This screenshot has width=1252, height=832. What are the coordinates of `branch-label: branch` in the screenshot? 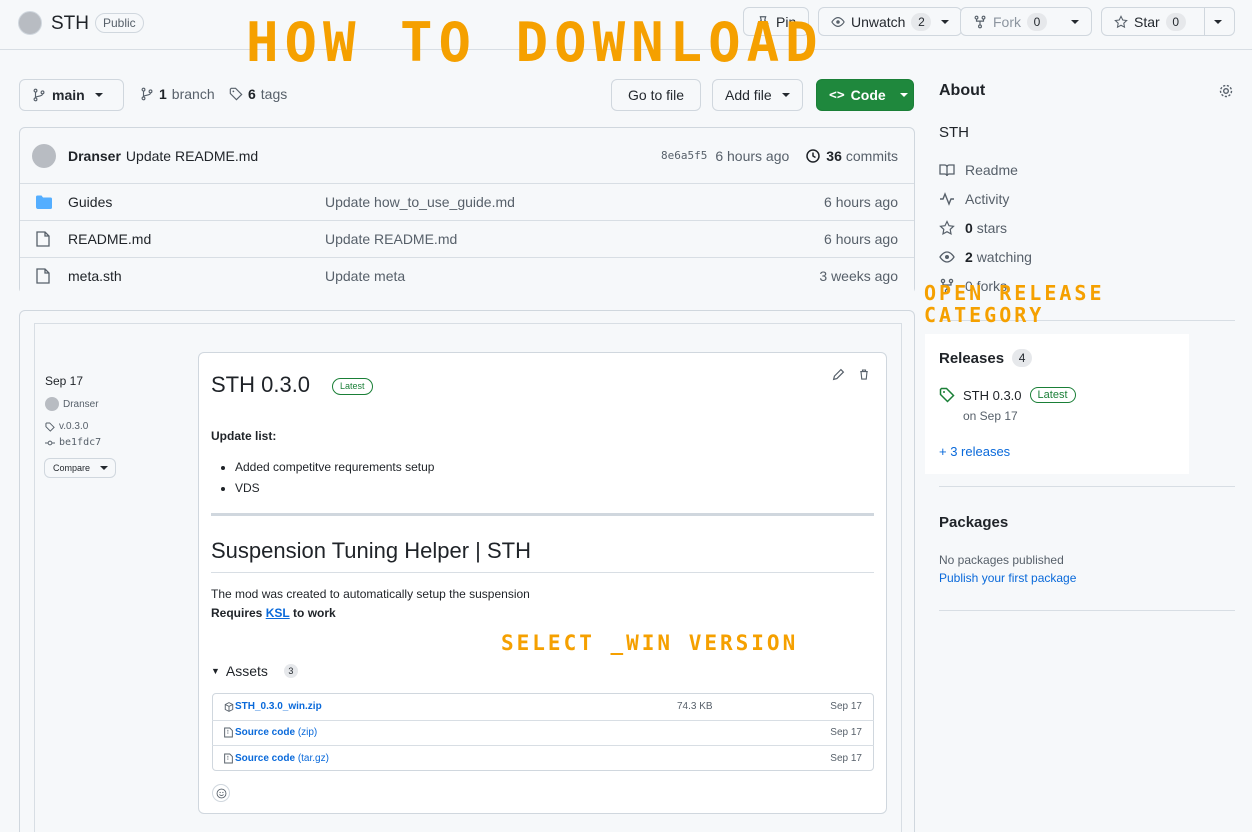 It's located at (193, 94).